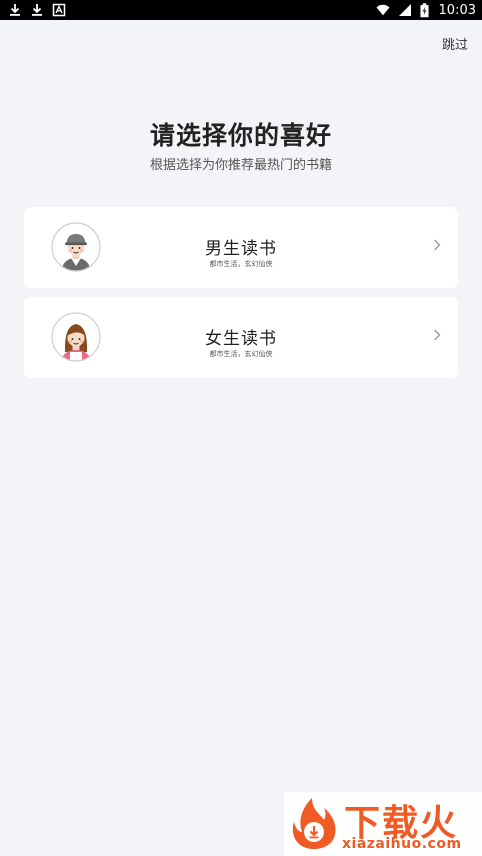 This screenshot has height=856, width=482. I want to click on status-bar-left, so click(37, 10).